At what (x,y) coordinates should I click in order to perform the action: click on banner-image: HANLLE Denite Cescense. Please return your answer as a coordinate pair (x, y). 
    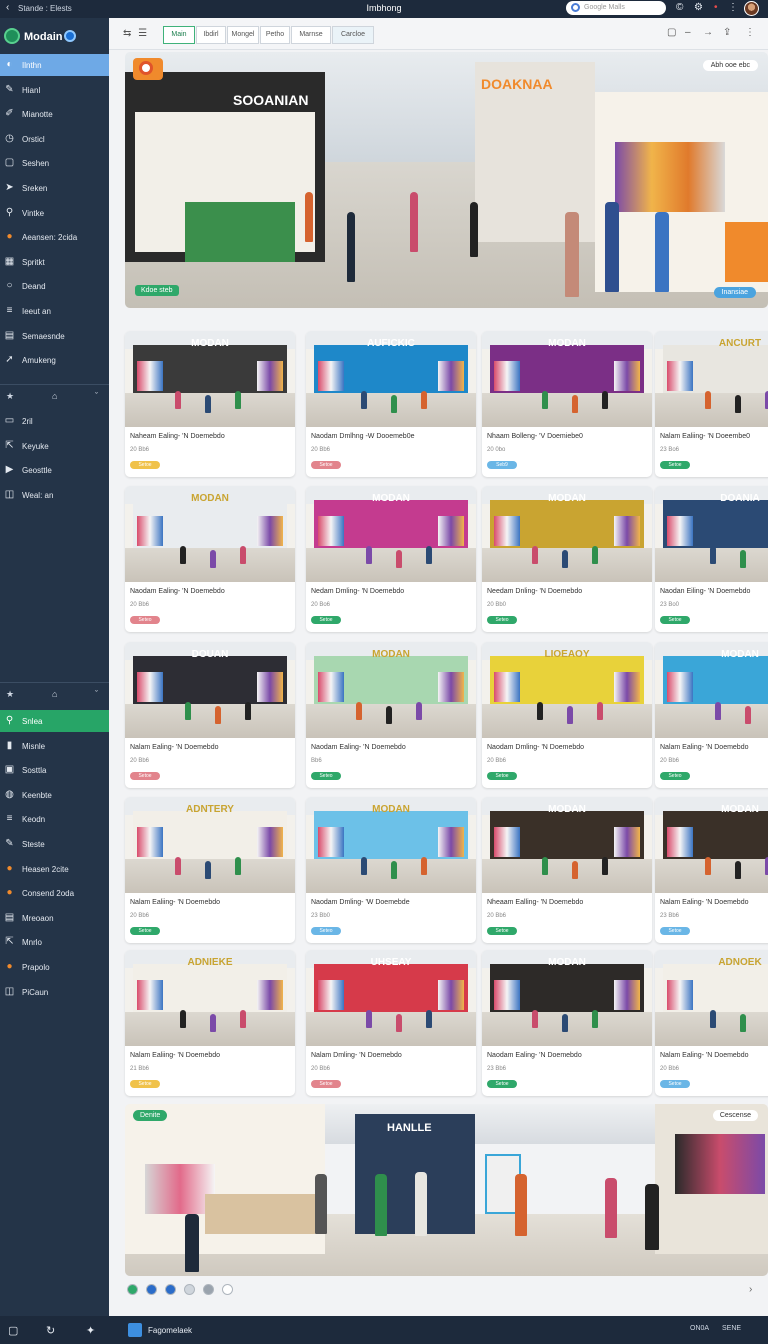
    Looking at the image, I should click on (446, 1190).